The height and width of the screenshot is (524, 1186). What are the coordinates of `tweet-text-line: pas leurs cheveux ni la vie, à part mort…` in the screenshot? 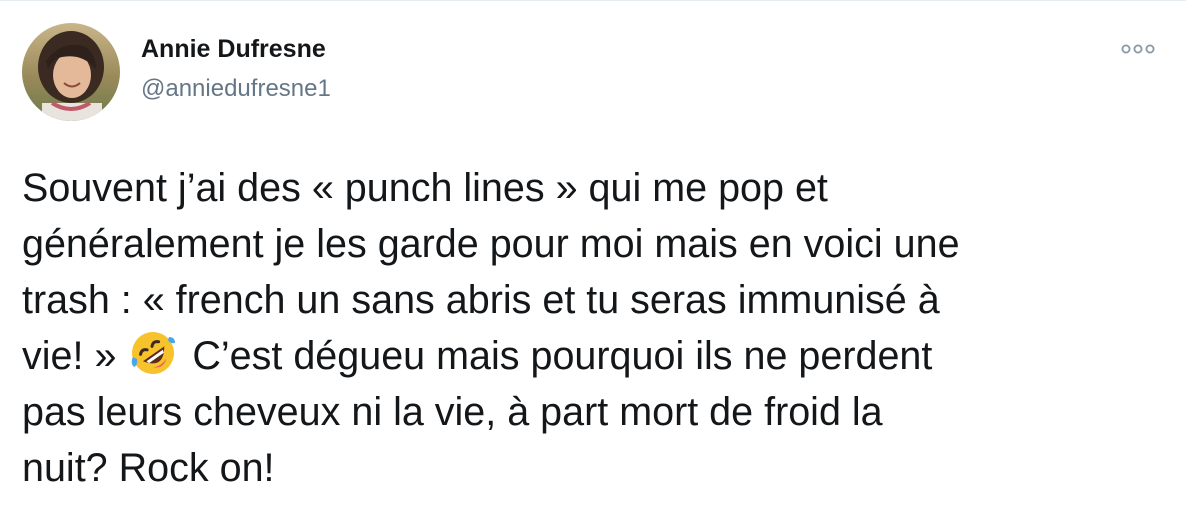 It's located at (452, 412).